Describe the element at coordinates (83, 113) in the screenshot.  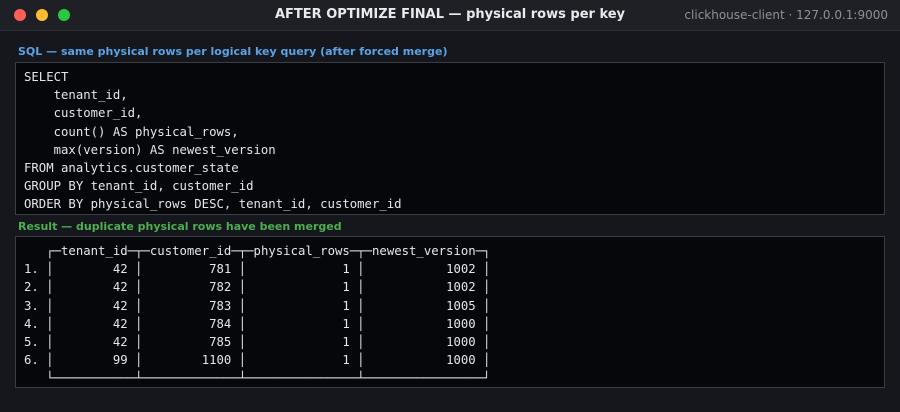
I see `sql-line: customer_id,` at that location.